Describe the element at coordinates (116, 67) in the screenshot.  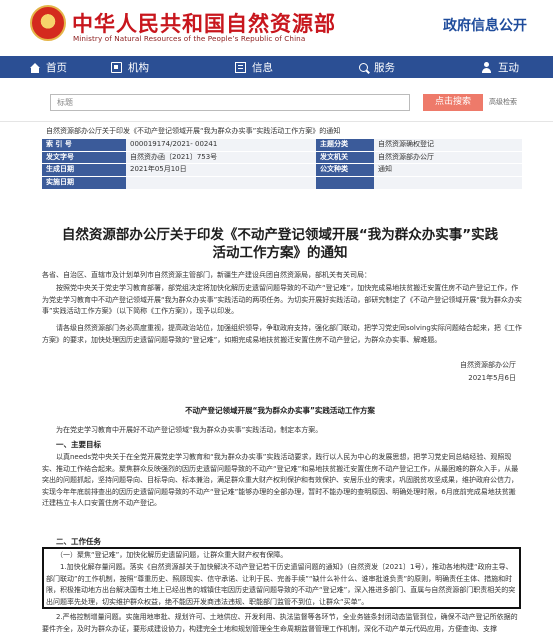
I see `org-icon` at that location.